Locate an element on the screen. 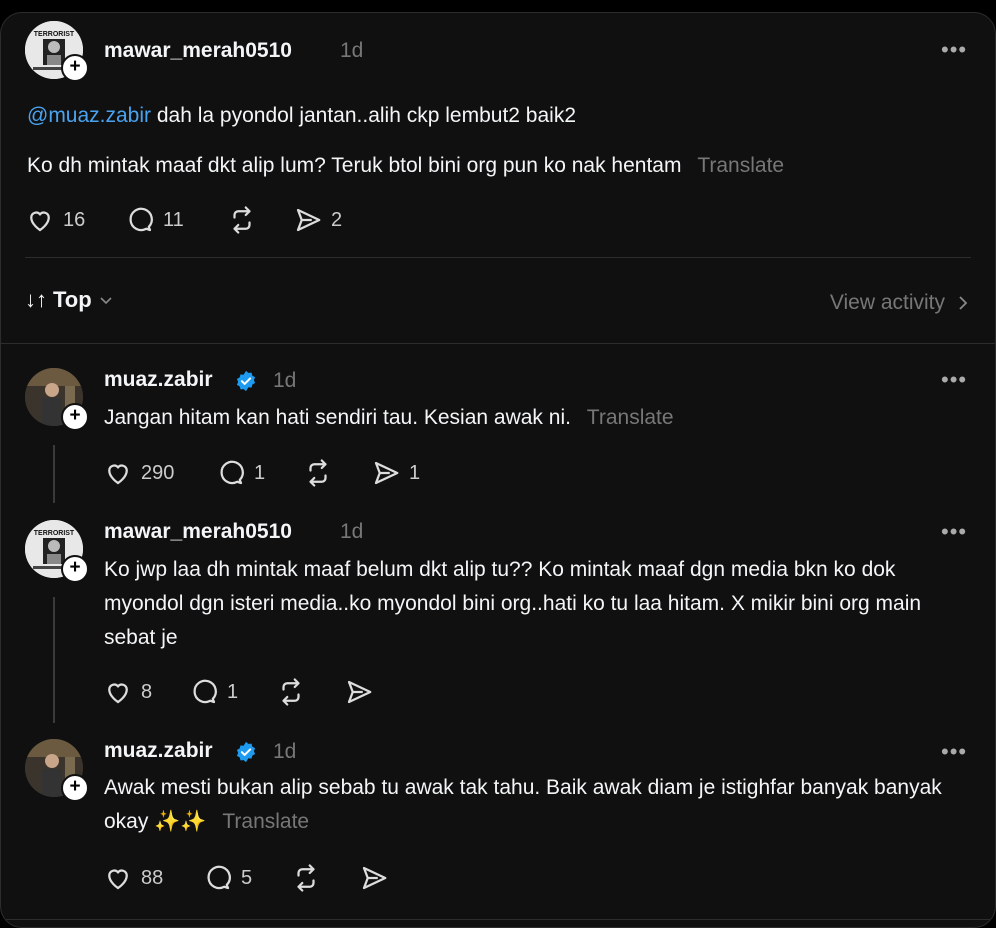 The height and width of the screenshot is (928, 996). like-count: 88 is located at coordinates (152, 877).